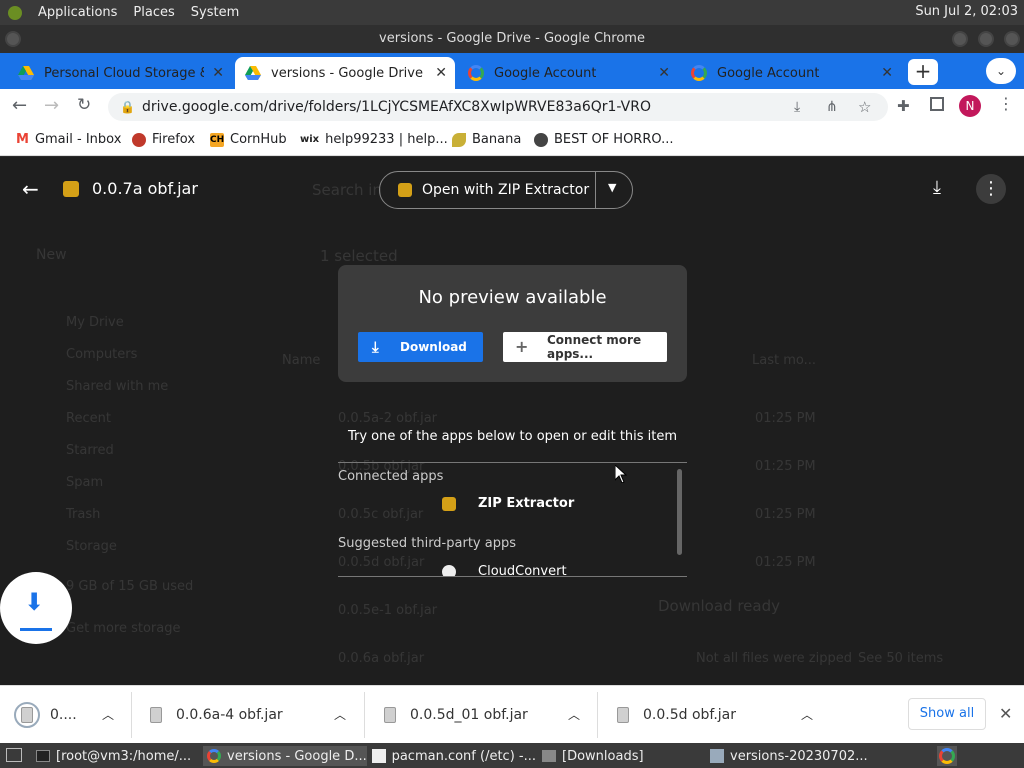  Describe the element at coordinates (679, 512) in the screenshot. I see `apps-scrollbar` at that location.